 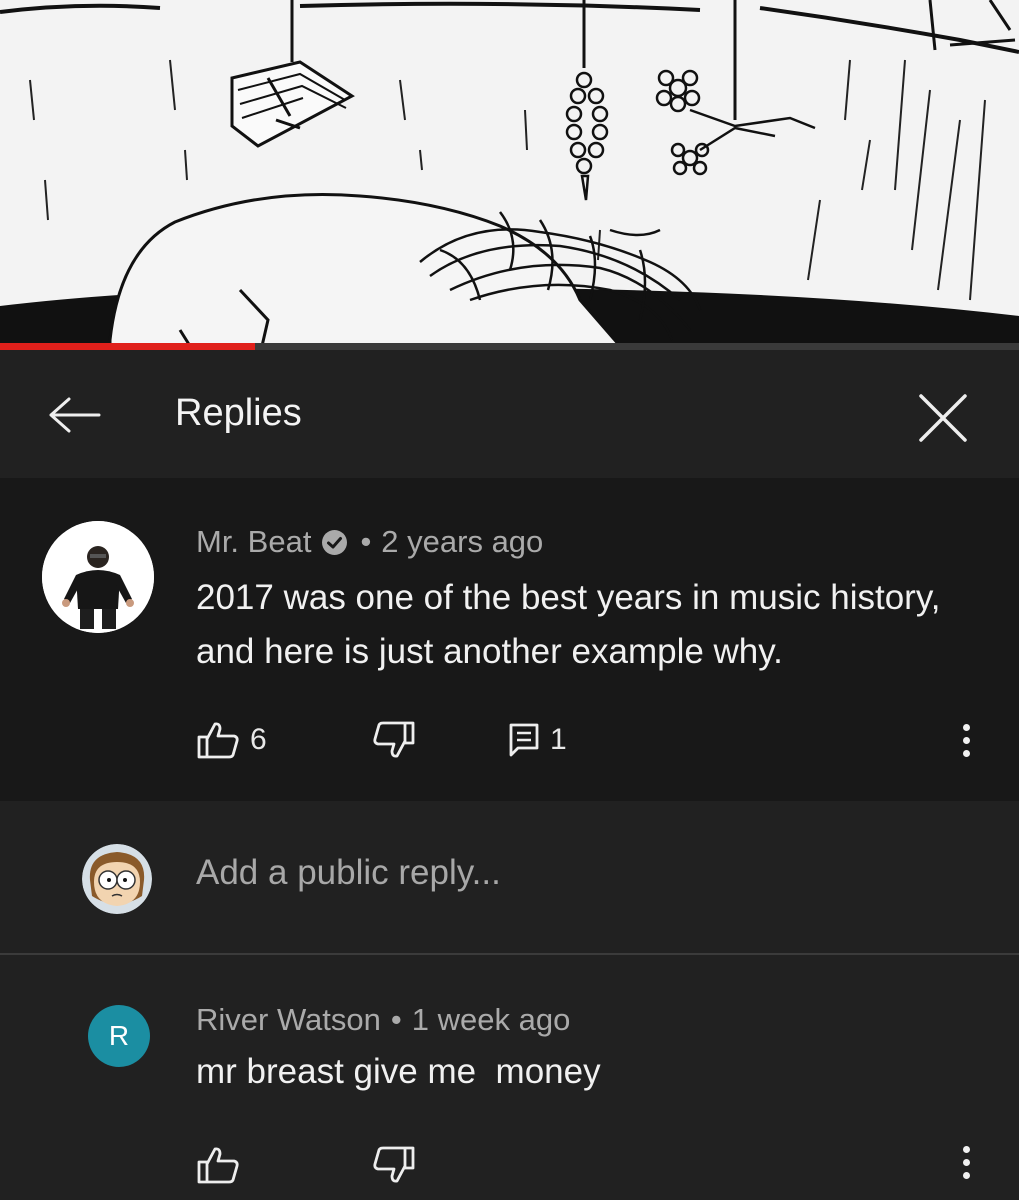 I want to click on reply-count-button: 1, so click(x=537, y=740).